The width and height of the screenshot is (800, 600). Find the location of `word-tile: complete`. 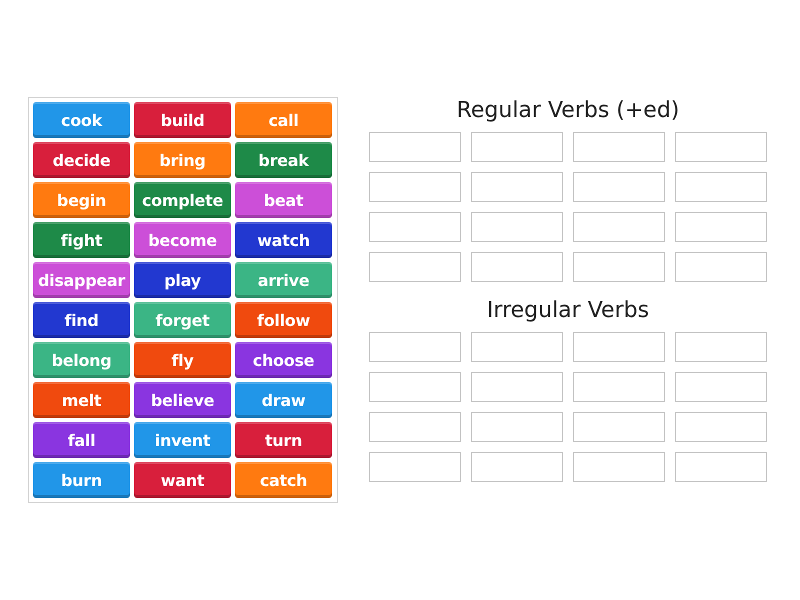

word-tile: complete is located at coordinates (182, 200).